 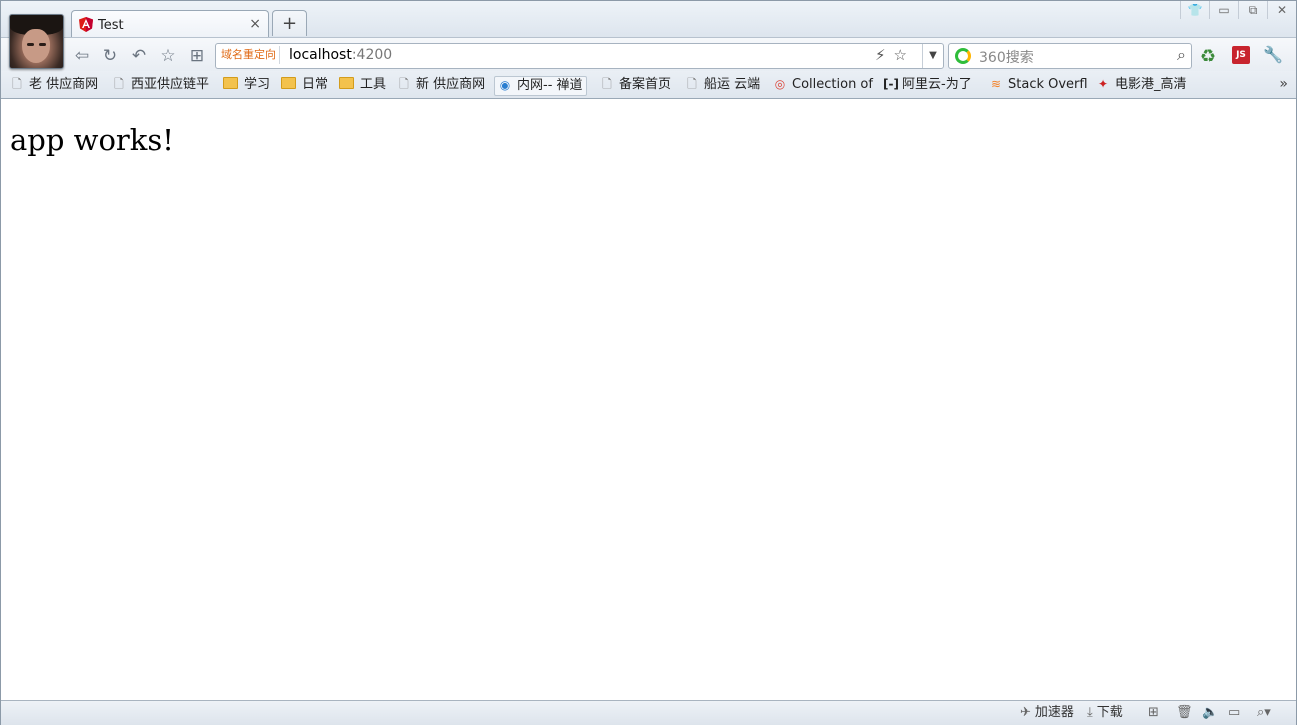 What do you see at coordinates (110, 56) in the screenshot?
I see `refresh-icon: ↻` at bounding box center [110, 56].